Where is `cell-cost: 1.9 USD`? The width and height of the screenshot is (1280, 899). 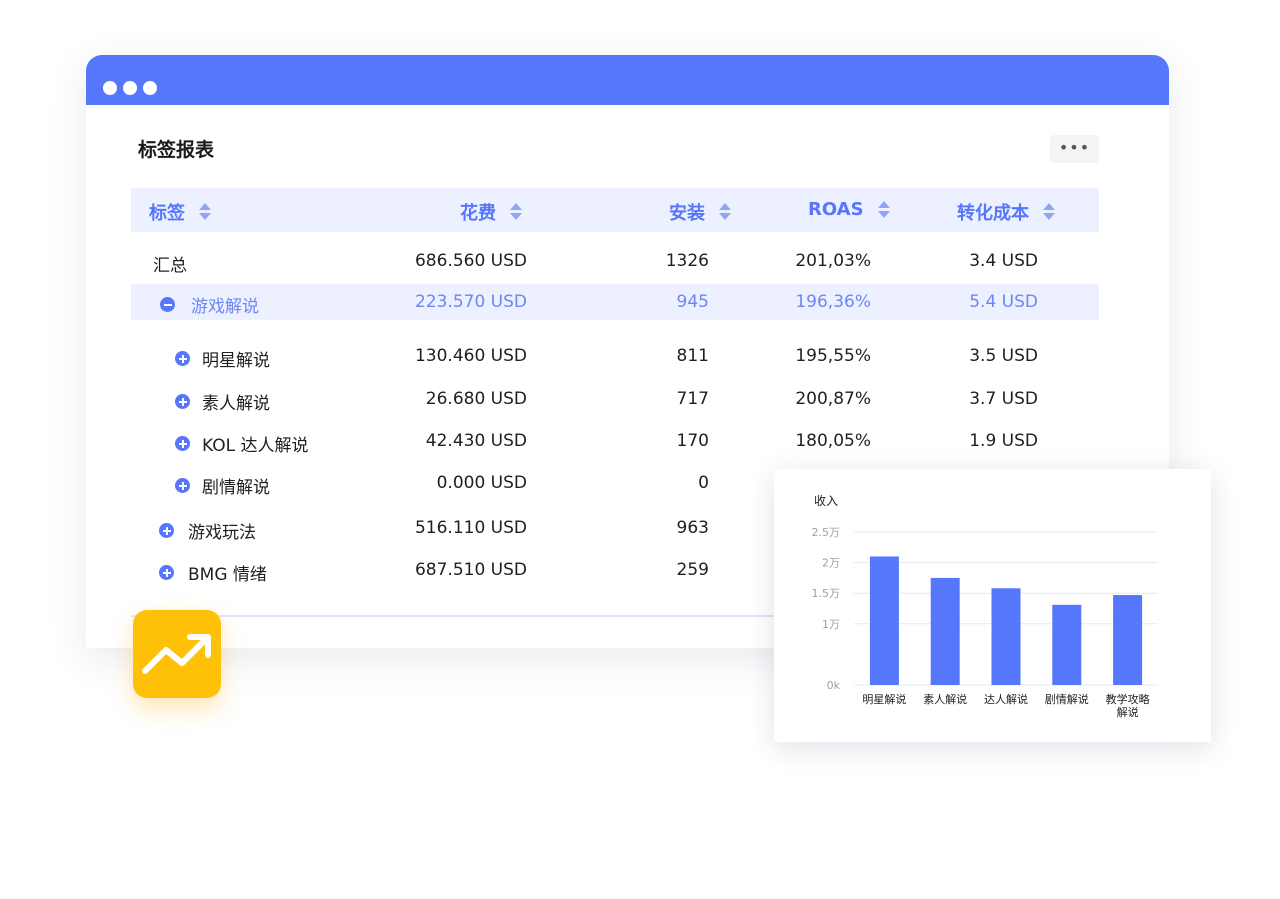
cell-cost: 1.9 USD is located at coordinates (1003, 441).